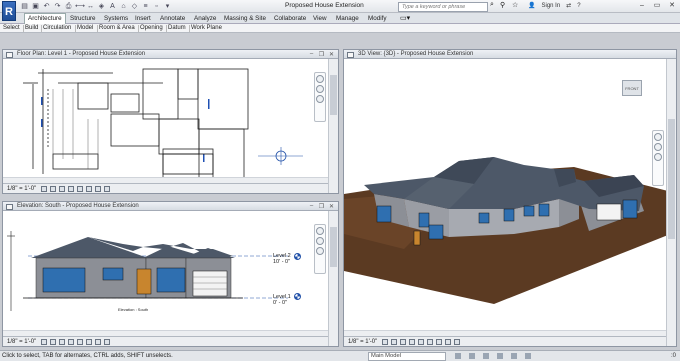  Describe the element at coordinates (46, 6) in the screenshot. I see `undo-icon: ↶` at that location.